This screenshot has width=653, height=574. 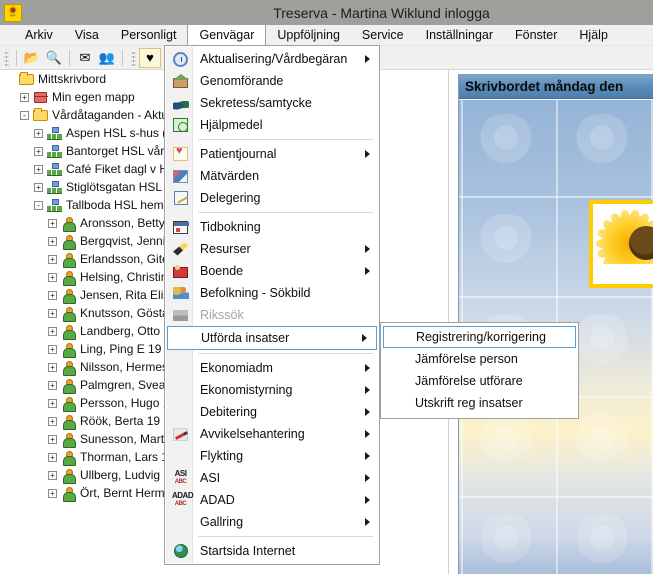 What do you see at coordinates (246, 390) in the screenshot?
I see `menu-item-label: Ekonomistyrning` at bounding box center [246, 390].